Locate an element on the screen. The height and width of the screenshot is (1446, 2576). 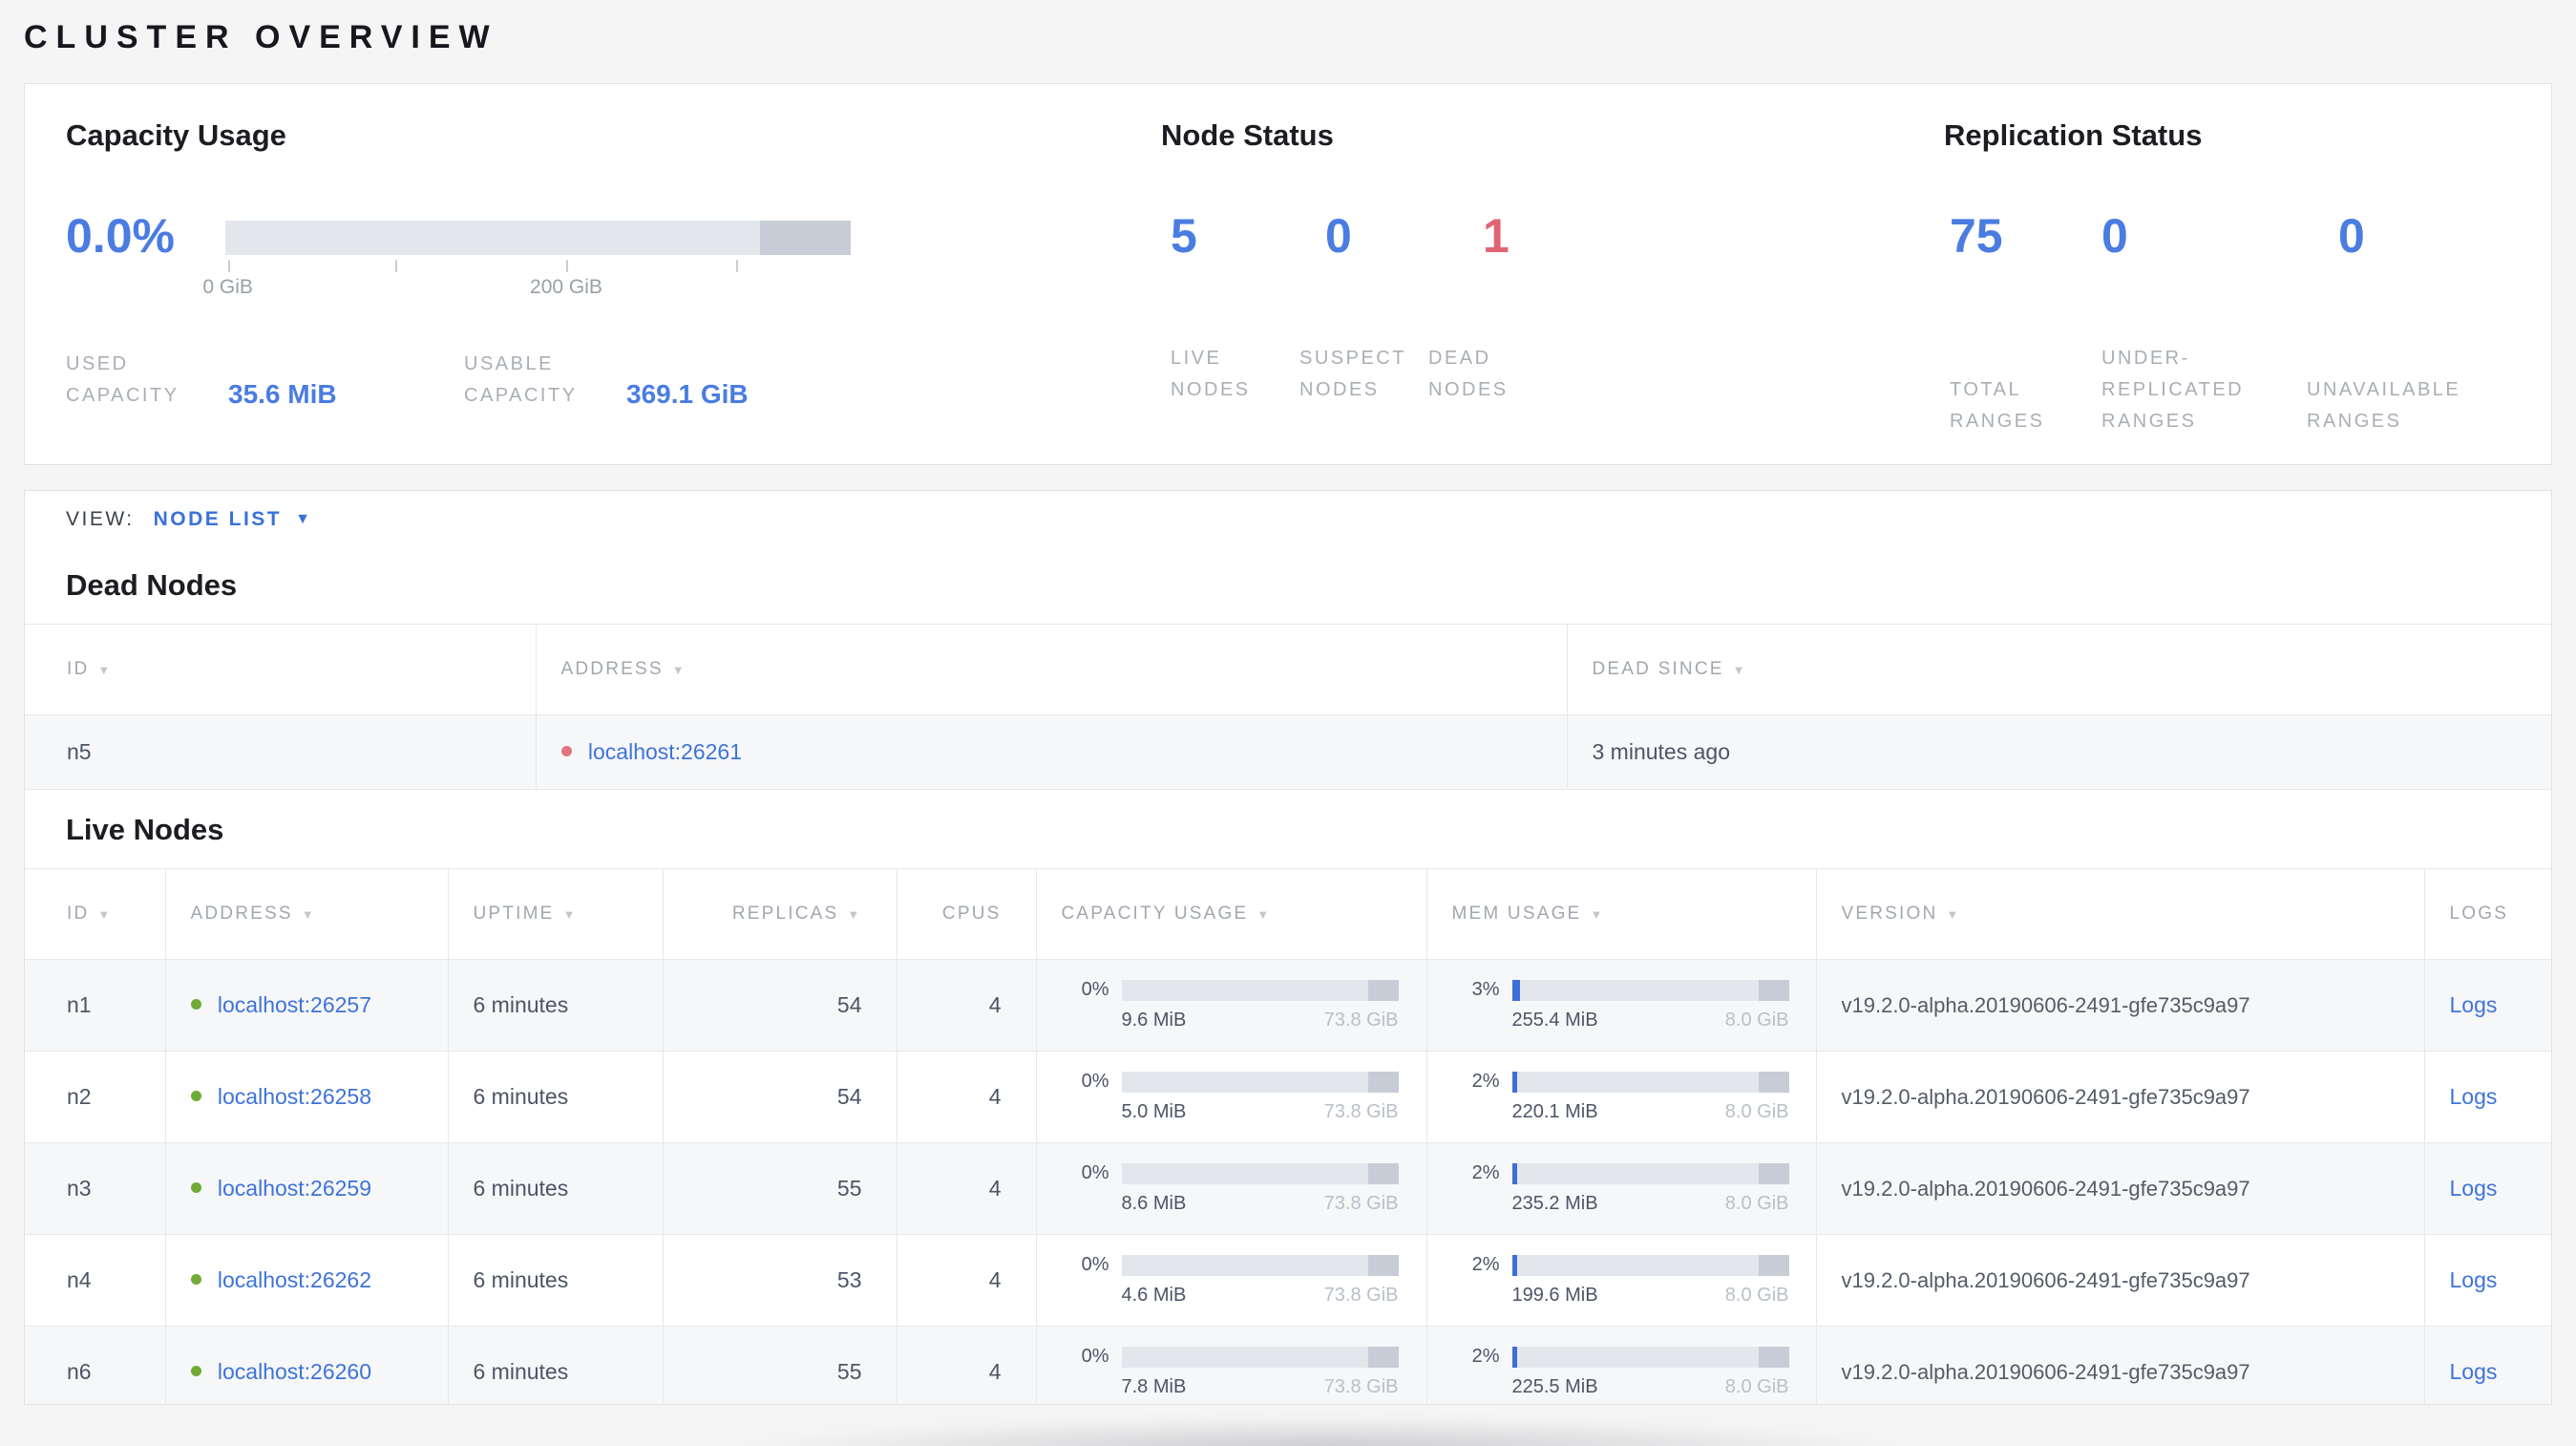
live-col-header-cpus: CPUS is located at coordinates (967, 914).